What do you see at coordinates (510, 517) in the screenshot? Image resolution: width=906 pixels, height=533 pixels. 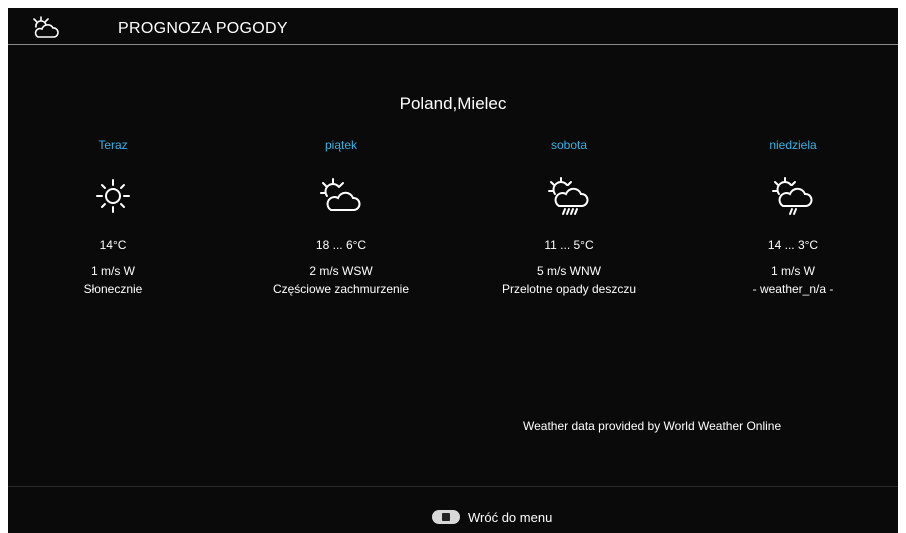 I see `back-to-menu-label: Wróć do menu` at bounding box center [510, 517].